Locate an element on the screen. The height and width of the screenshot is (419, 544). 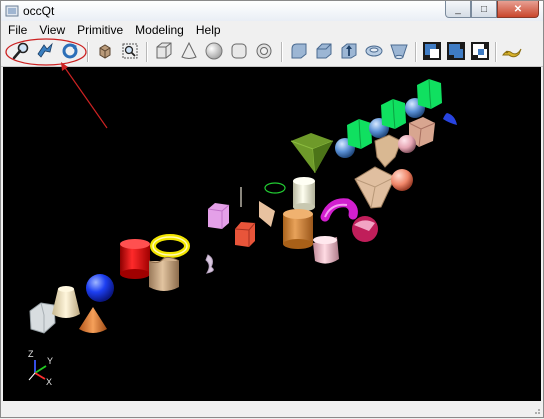
rotate-button is located at coordinates (70, 51).